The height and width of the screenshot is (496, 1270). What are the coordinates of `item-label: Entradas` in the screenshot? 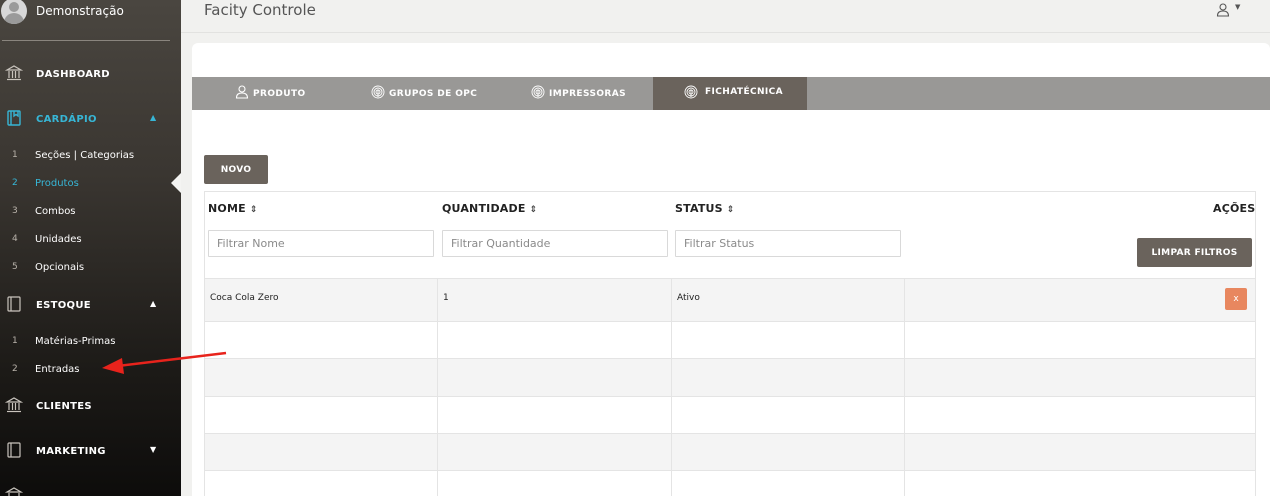 It's located at (57, 369).